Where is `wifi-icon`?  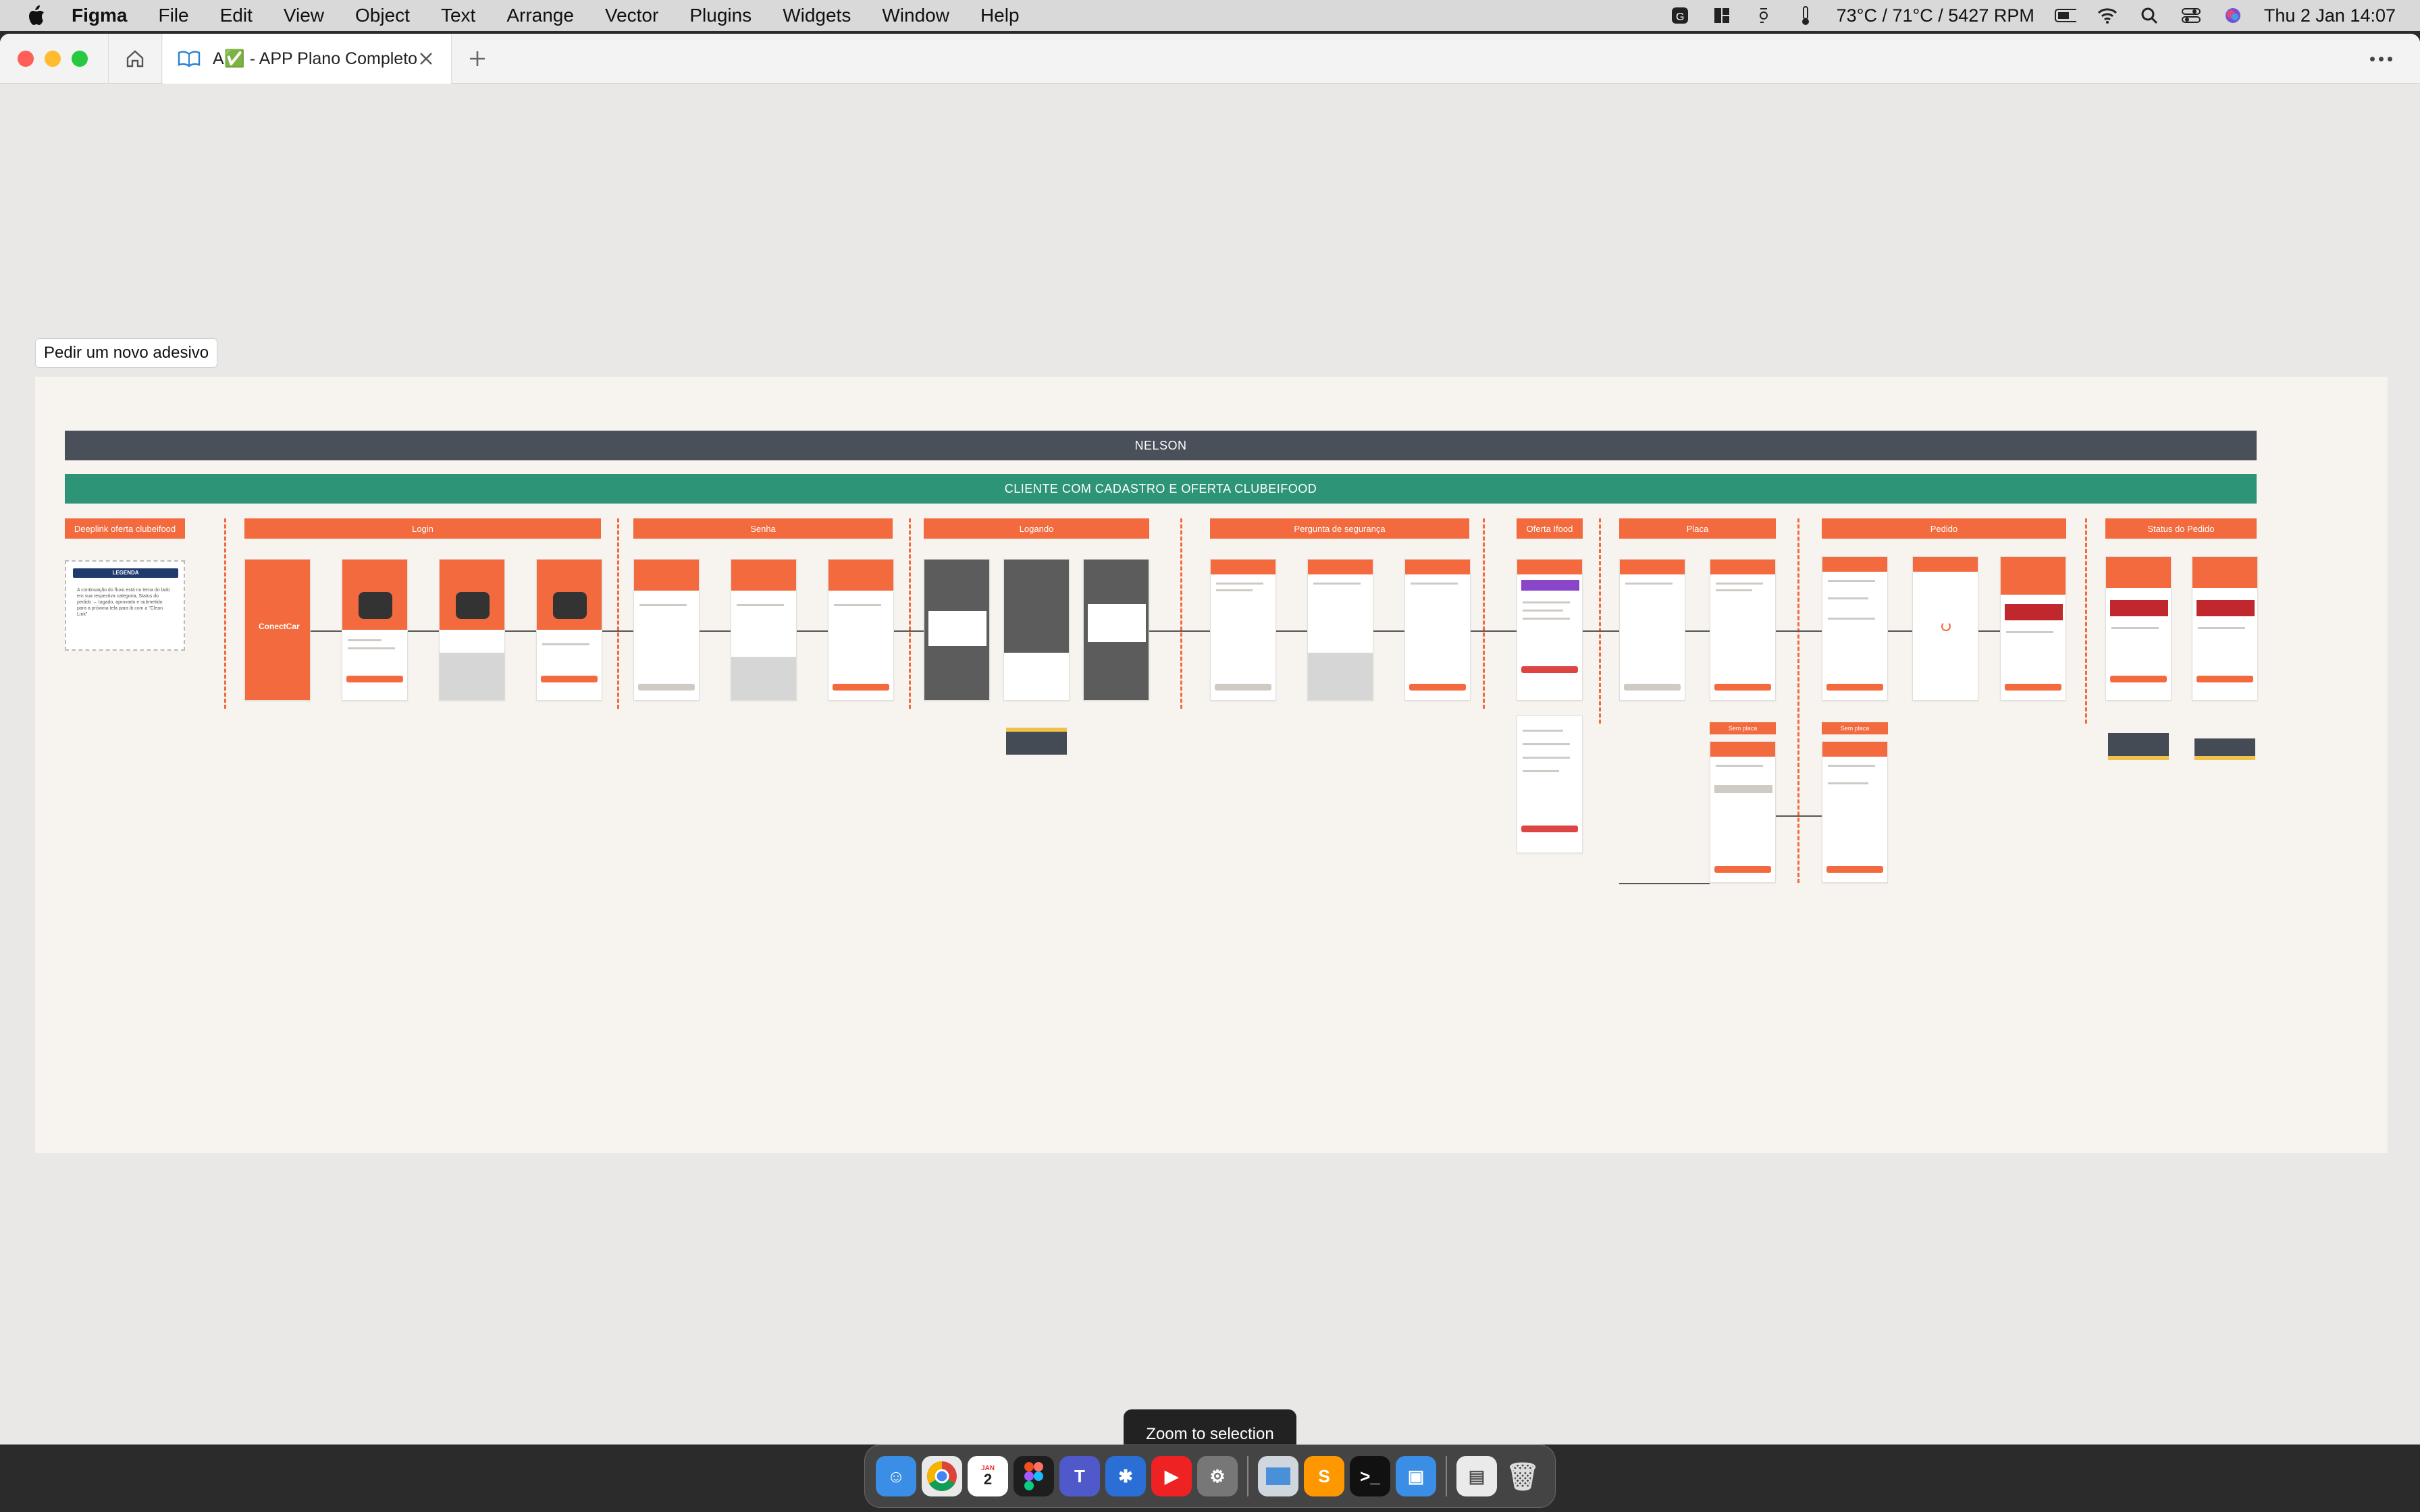 wifi-icon is located at coordinates (2107, 15).